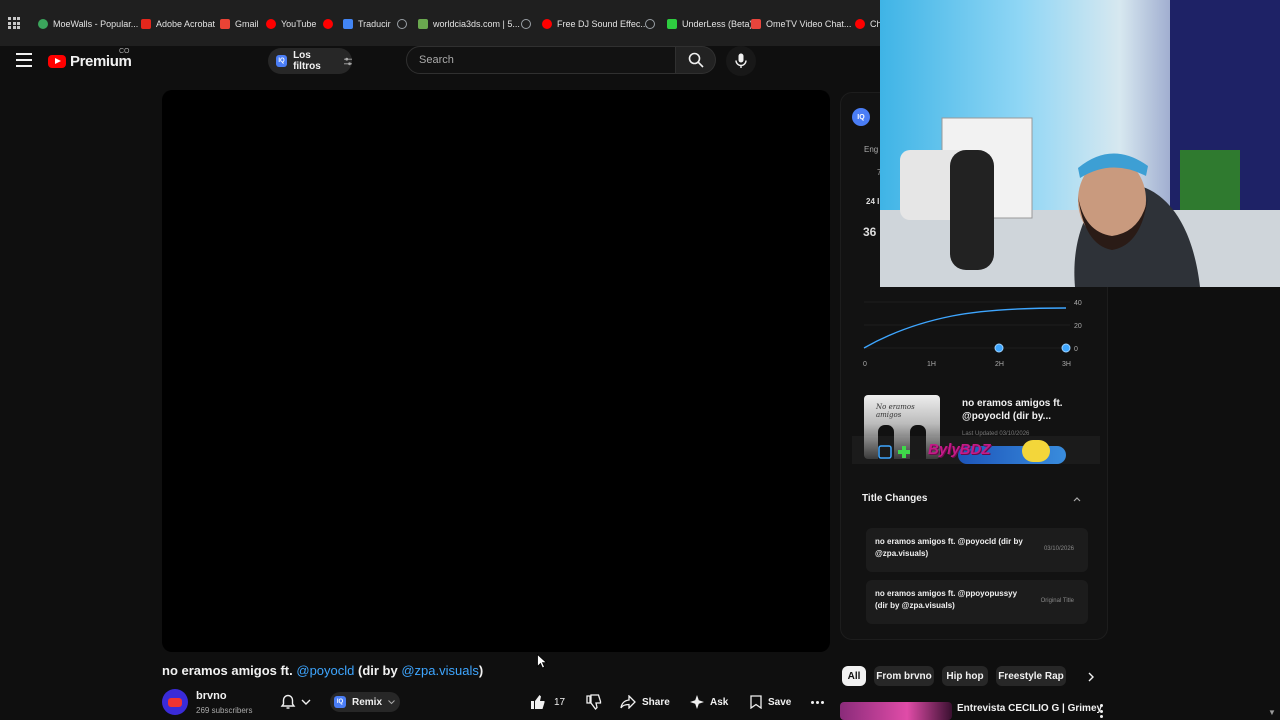  What do you see at coordinates (1102, 711) in the screenshot?
I see `recommended-more-icon` at bounding box center [1102, 711].